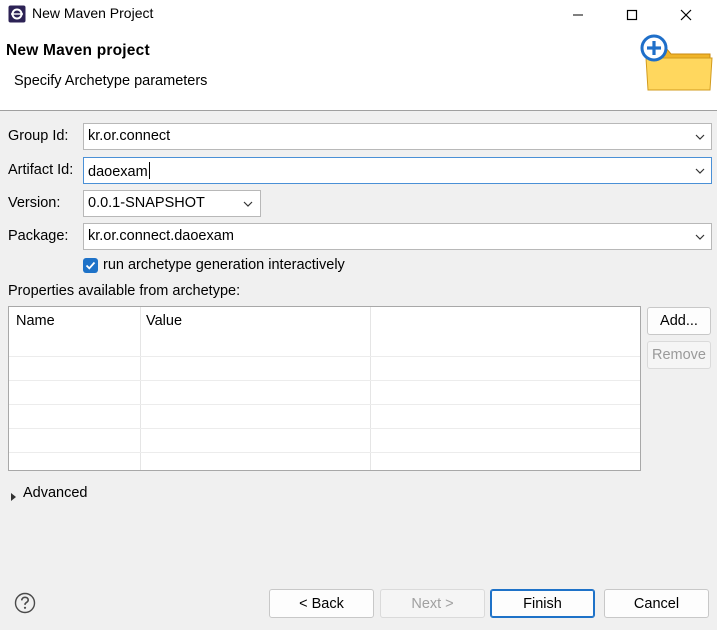  I want to click on version-combo: 0.0.1-SNAPSHOT, so click(172, 203).